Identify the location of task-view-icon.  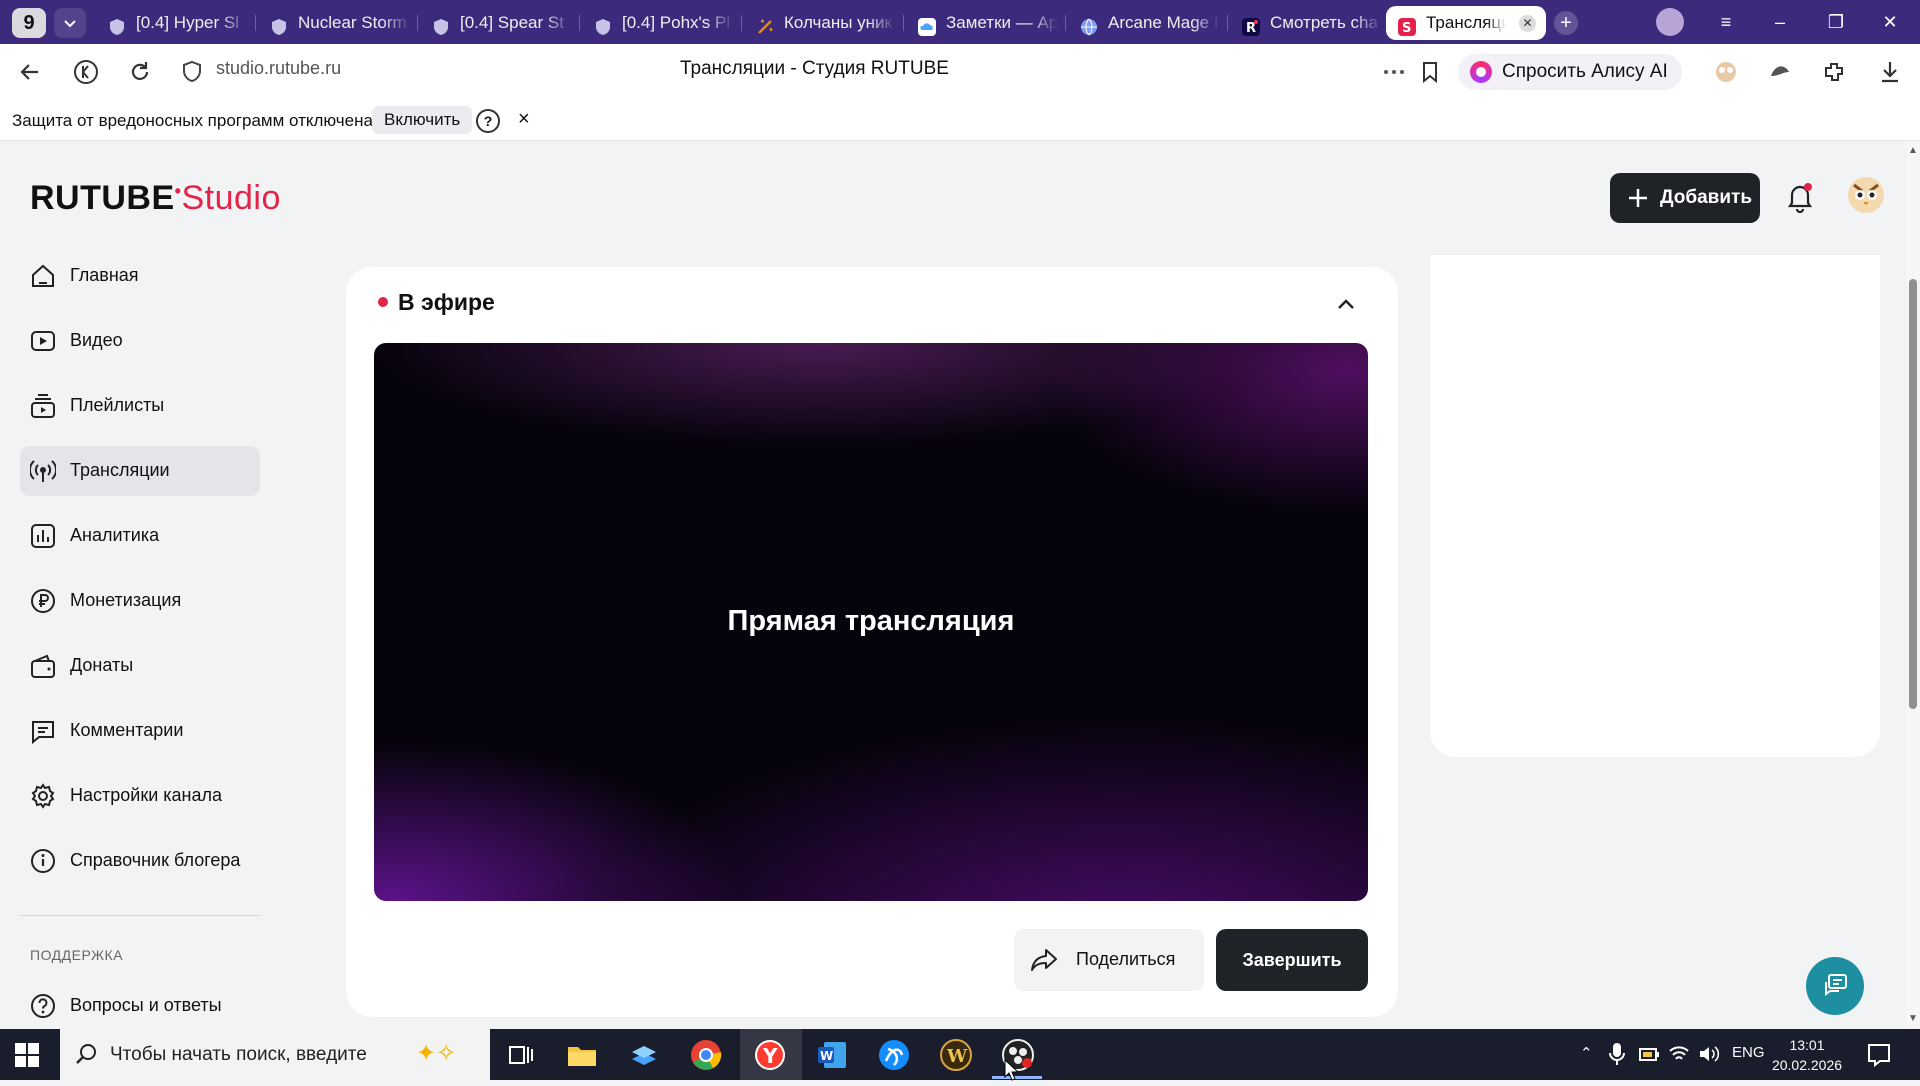
(520, 1055).